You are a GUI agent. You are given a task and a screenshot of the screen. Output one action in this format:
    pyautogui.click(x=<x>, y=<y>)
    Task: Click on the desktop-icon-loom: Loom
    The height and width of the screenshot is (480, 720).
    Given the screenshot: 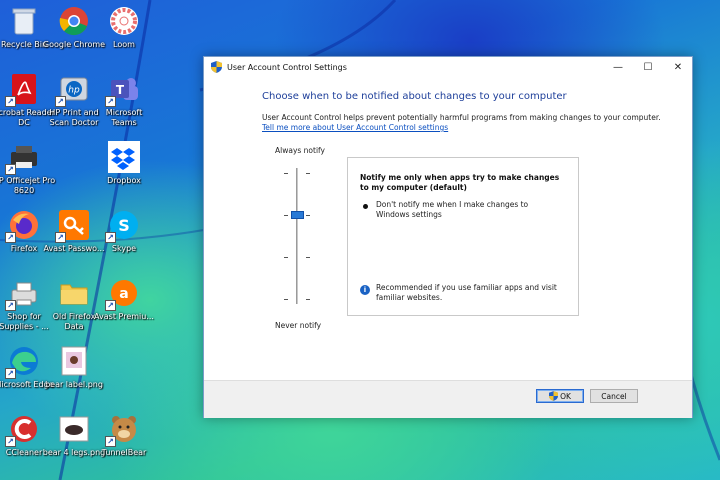 What is the action you would take?
    pyautogui.click(x=124, y=37)
    